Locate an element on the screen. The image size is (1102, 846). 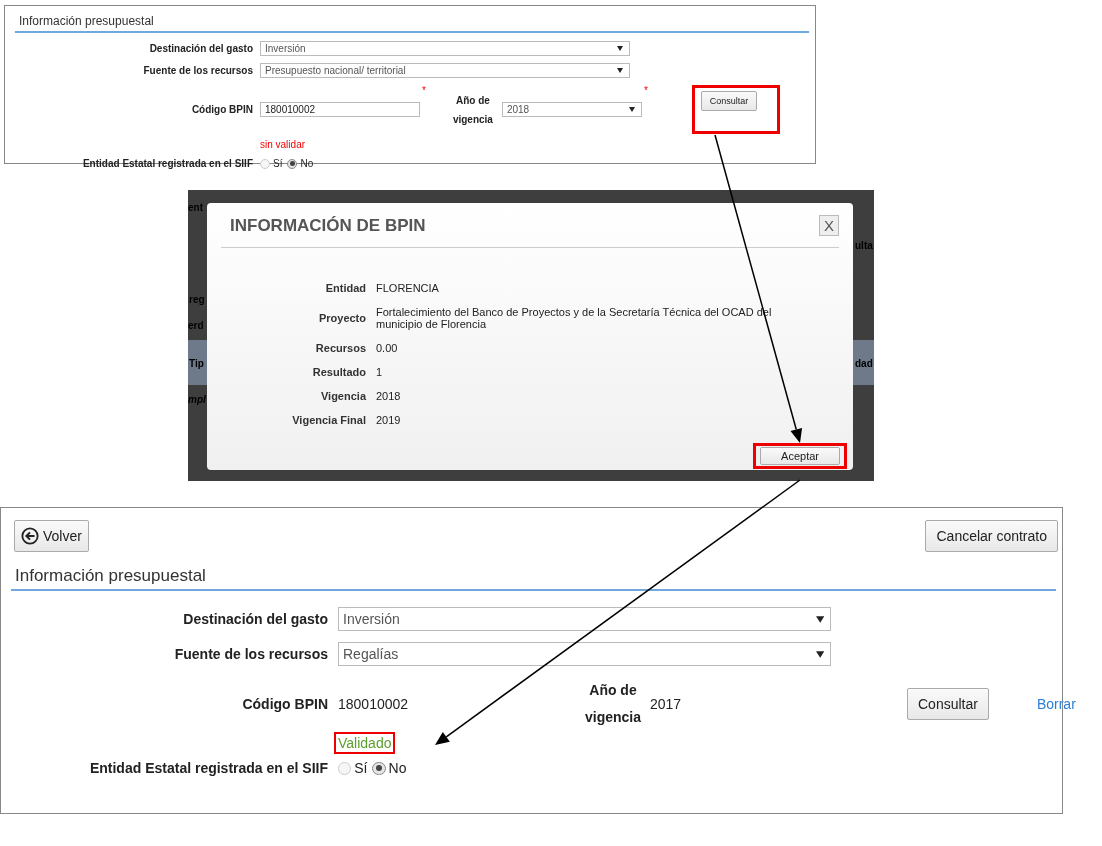
dropdown: Presupuesto nacional/ territorial is located at coordinates (445, 70).